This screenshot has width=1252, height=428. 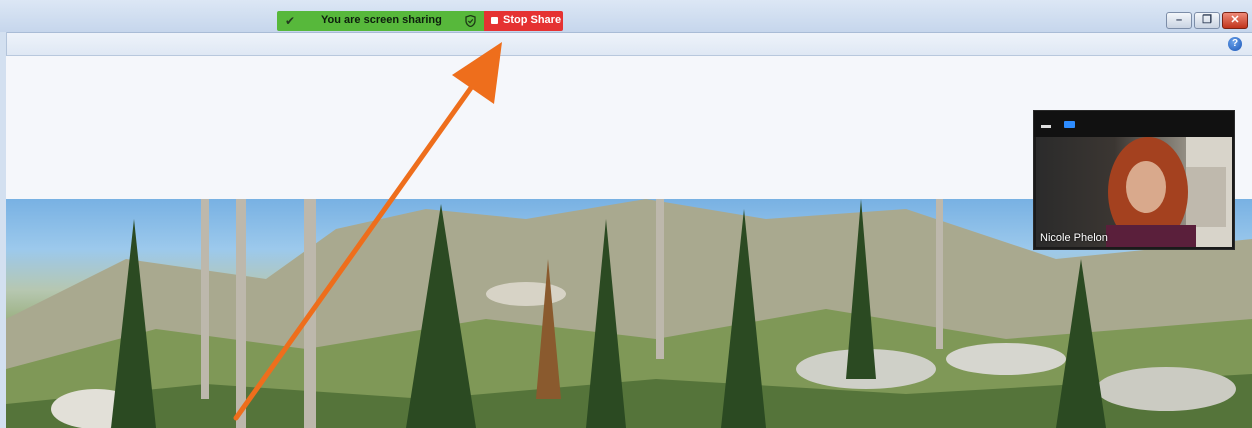 I want to click on minimize-video-icon, so click(x=1046, y=126).